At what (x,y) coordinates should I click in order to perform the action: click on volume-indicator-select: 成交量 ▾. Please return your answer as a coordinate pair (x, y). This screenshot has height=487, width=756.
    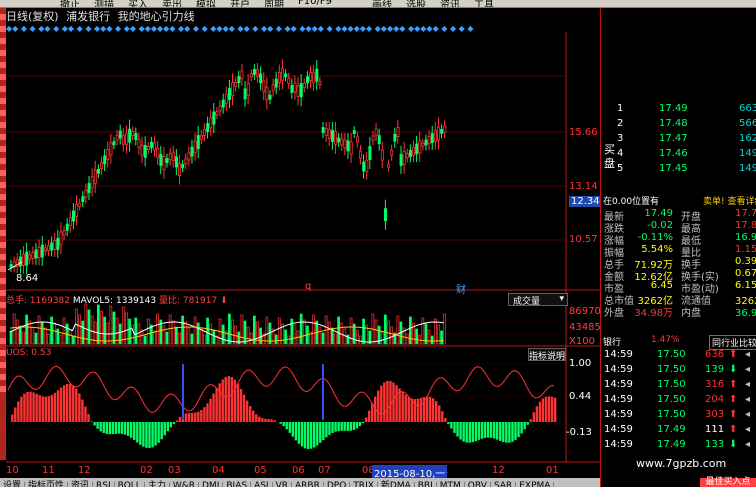
    Looking at the image, I should click on (538, 300).